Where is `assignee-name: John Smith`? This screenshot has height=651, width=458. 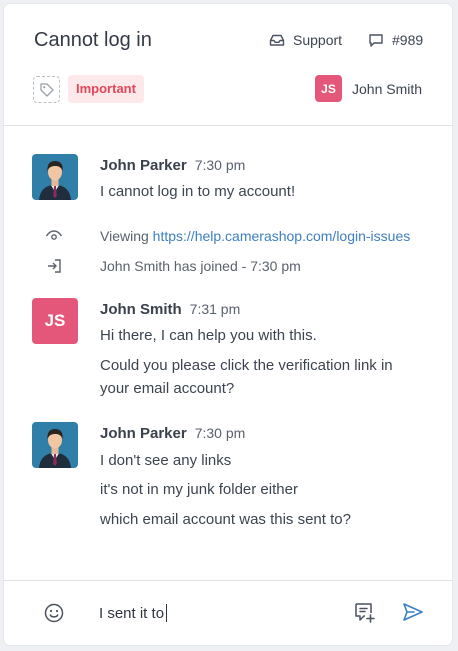 assignee-name: John Smith is located at coordinates (387, 88).